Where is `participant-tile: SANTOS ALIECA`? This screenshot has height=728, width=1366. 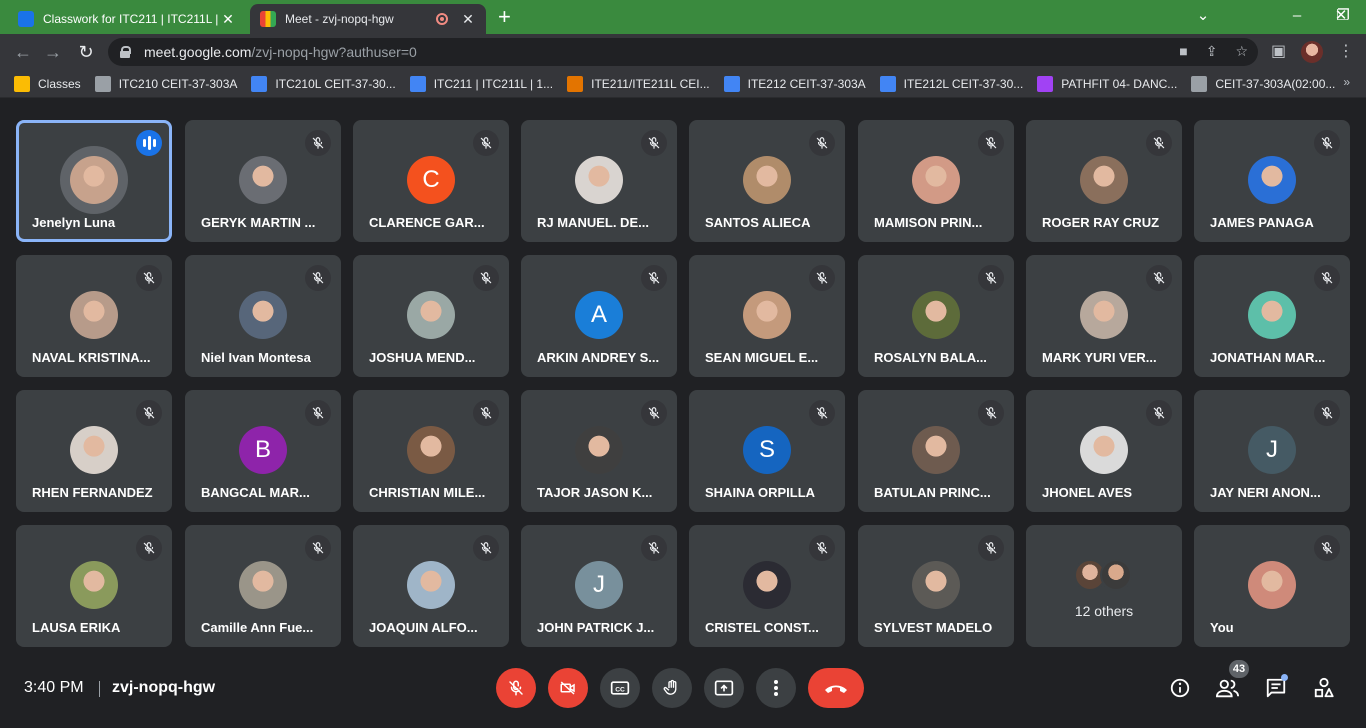 participant-tile: SANTOS ALIECA is located at coordinates (767, 181).